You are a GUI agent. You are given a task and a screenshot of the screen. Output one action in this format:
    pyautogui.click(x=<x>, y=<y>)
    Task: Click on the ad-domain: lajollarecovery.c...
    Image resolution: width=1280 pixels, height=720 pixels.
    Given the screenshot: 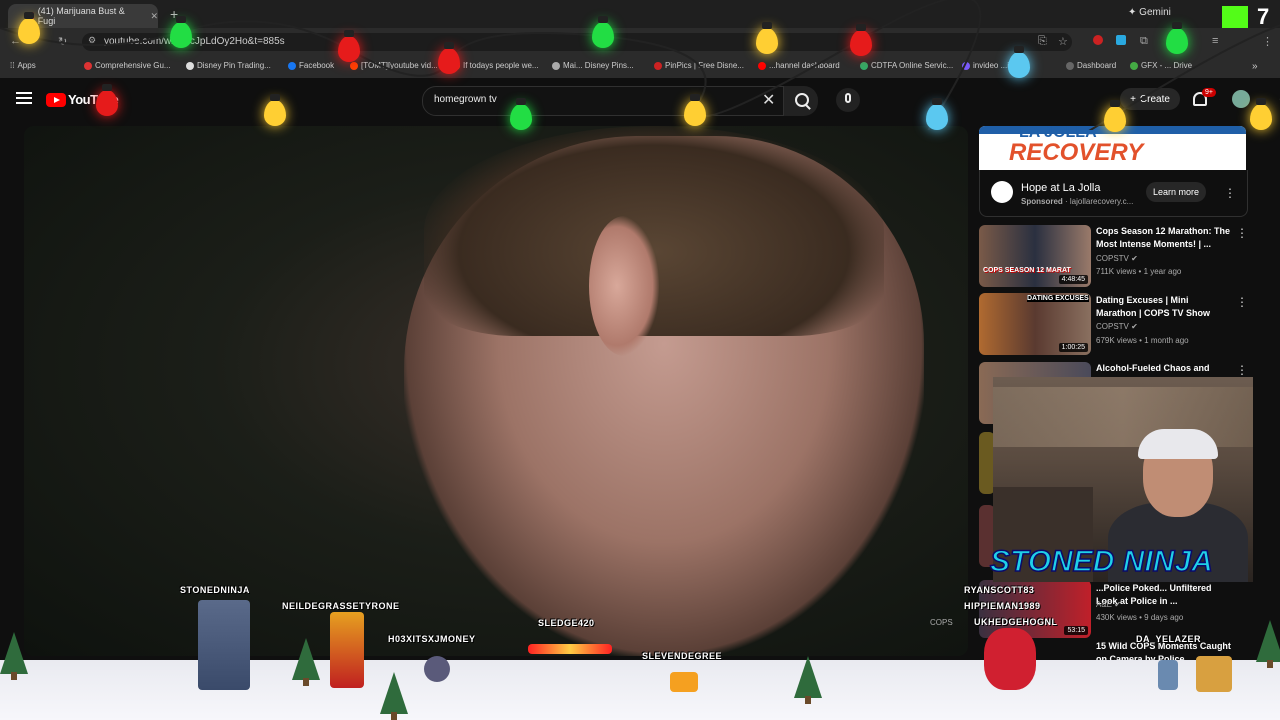 What is the action you would take?
    pyautogui.click(x=1101, y=201)
    